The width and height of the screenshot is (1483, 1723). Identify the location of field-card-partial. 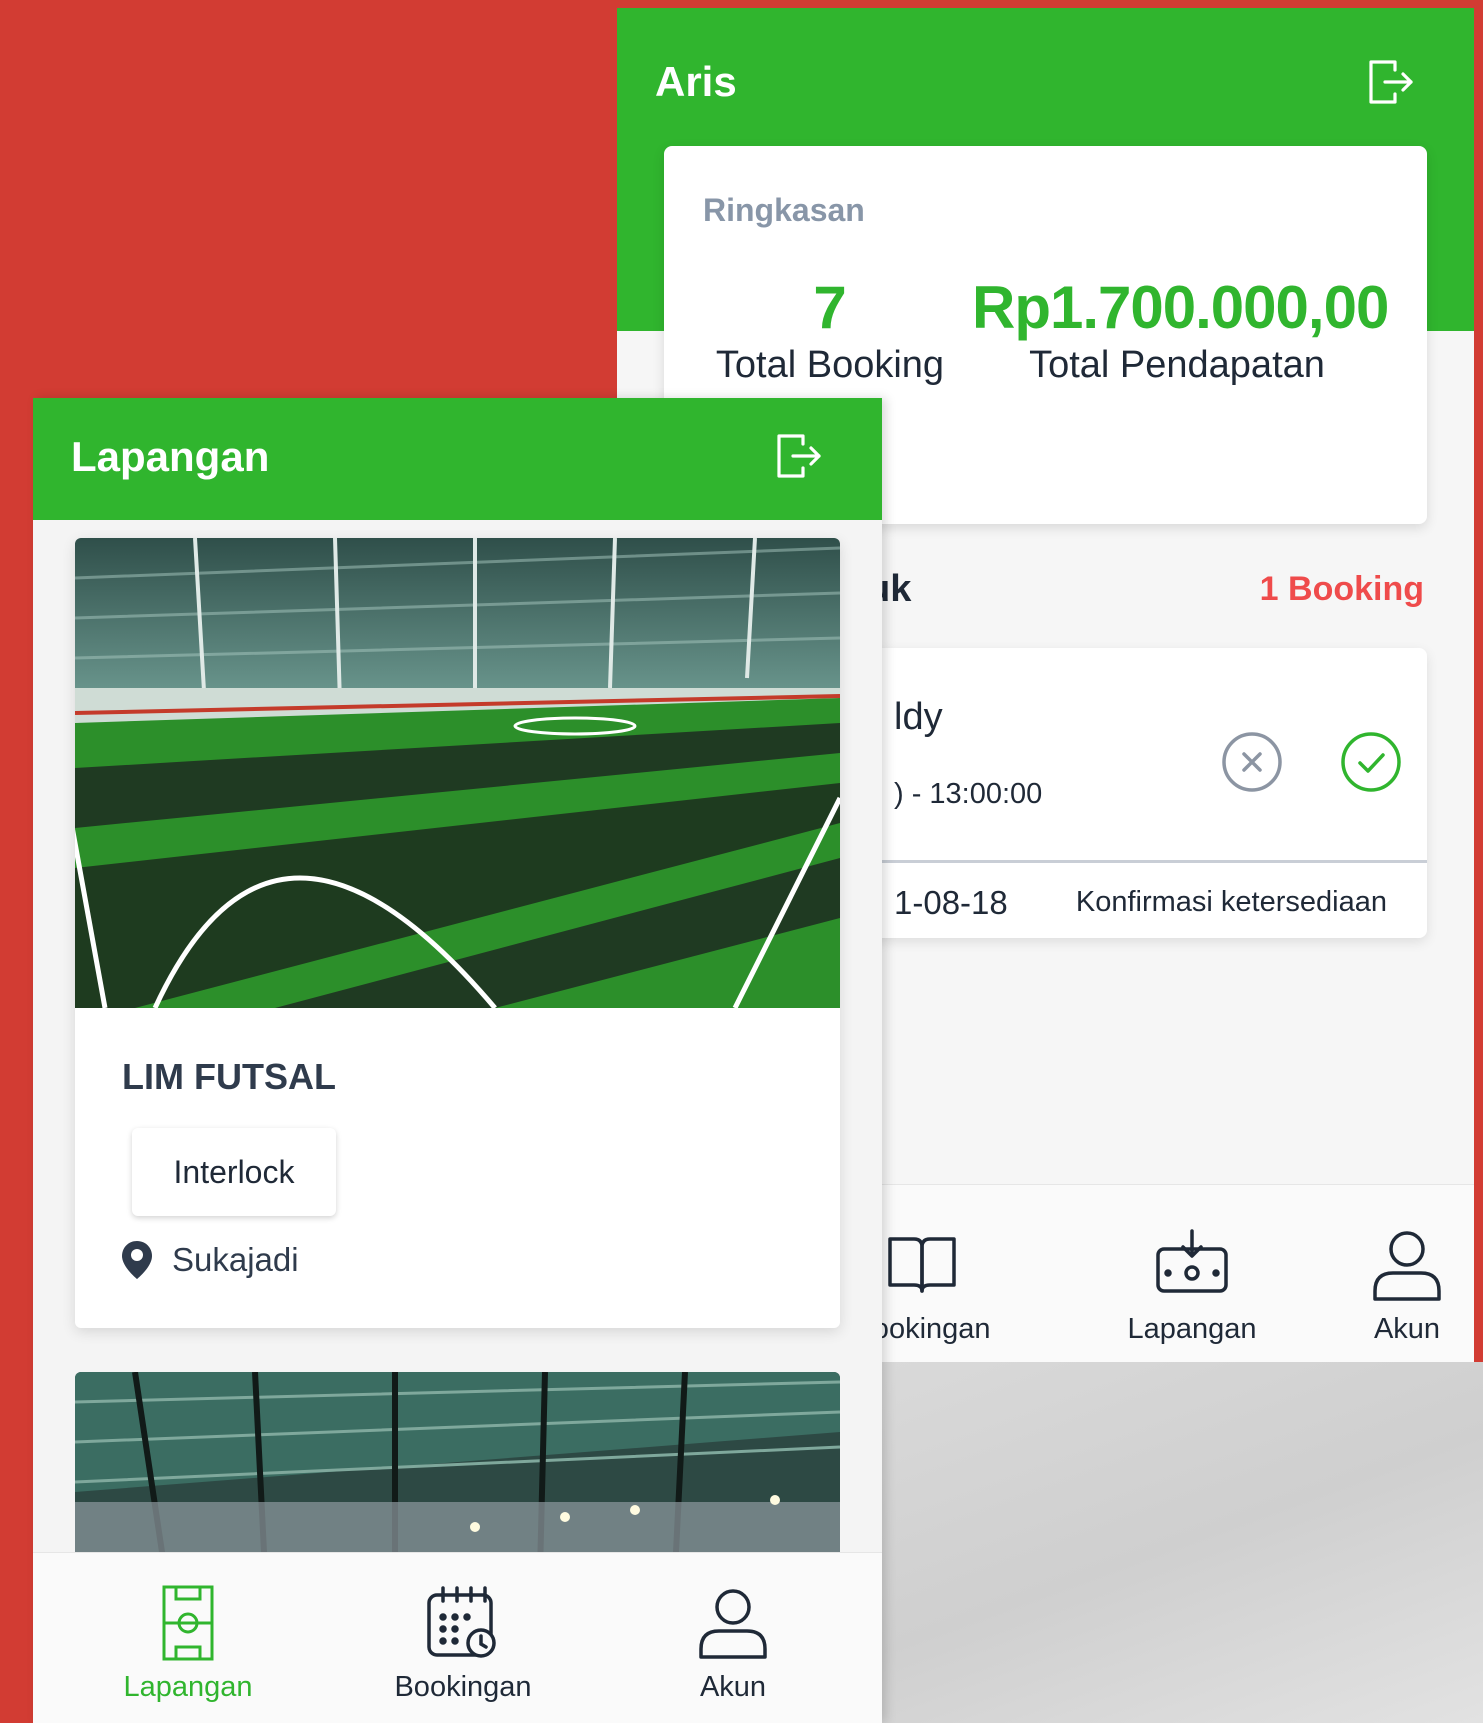
(457, 1472).